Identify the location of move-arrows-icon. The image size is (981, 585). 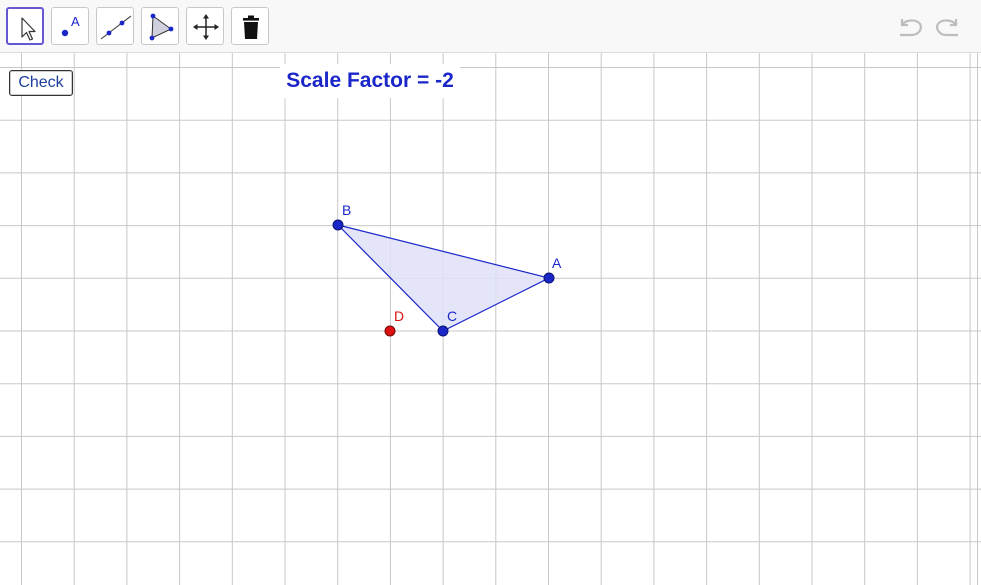
(206, 27).